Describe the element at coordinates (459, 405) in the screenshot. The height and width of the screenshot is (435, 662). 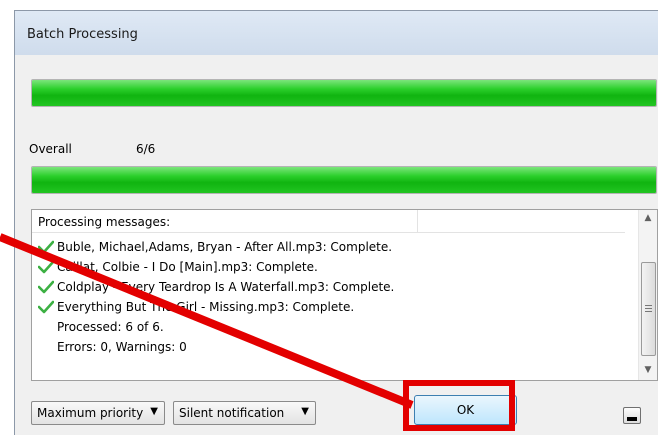
I see `annotation-highlight-box` at that location.